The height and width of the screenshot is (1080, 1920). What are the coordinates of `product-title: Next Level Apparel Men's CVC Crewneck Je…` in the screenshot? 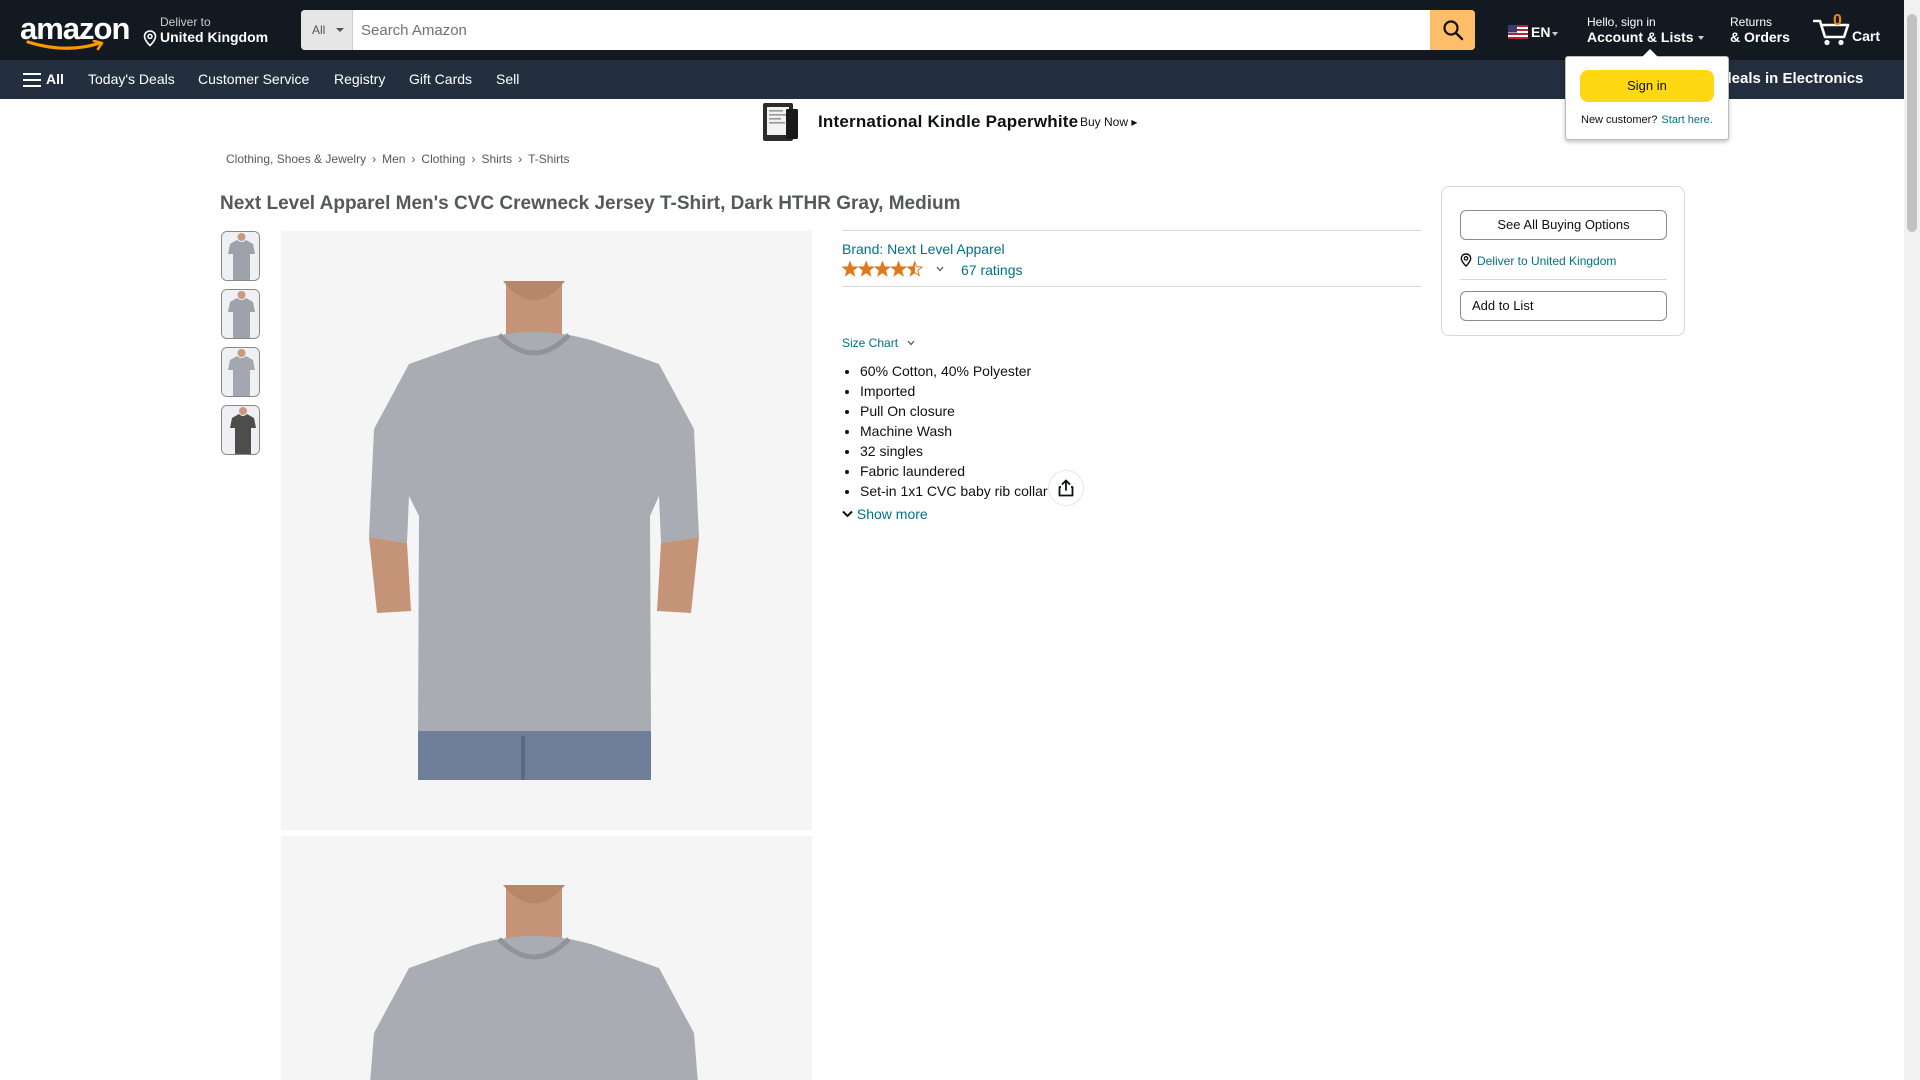 It's located at (590, 203).